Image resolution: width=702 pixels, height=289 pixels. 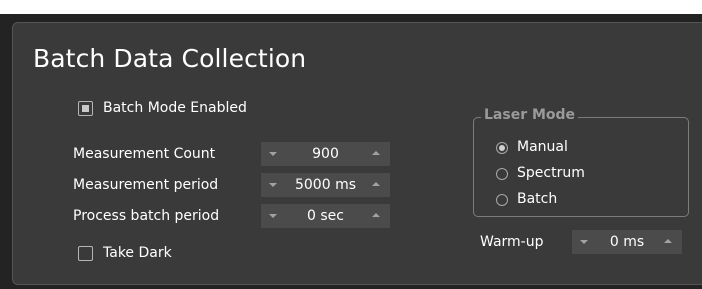 What do you see at coordinates (502, 200) in the screenshot?
I see `laser-mode-batch-radio` at bounding box center [502, 200].